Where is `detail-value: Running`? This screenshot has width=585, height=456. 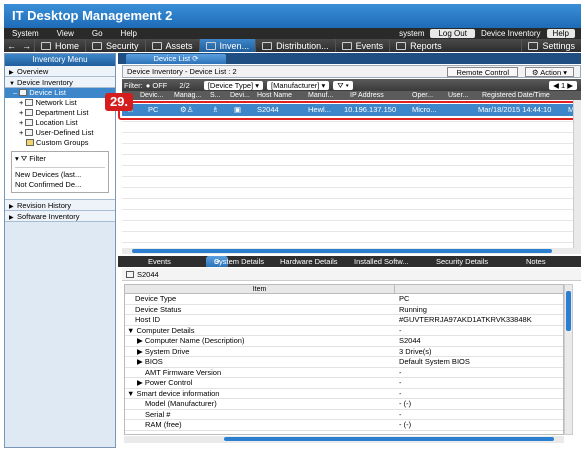 detail-value: Running is located at coordinates (413, 309).